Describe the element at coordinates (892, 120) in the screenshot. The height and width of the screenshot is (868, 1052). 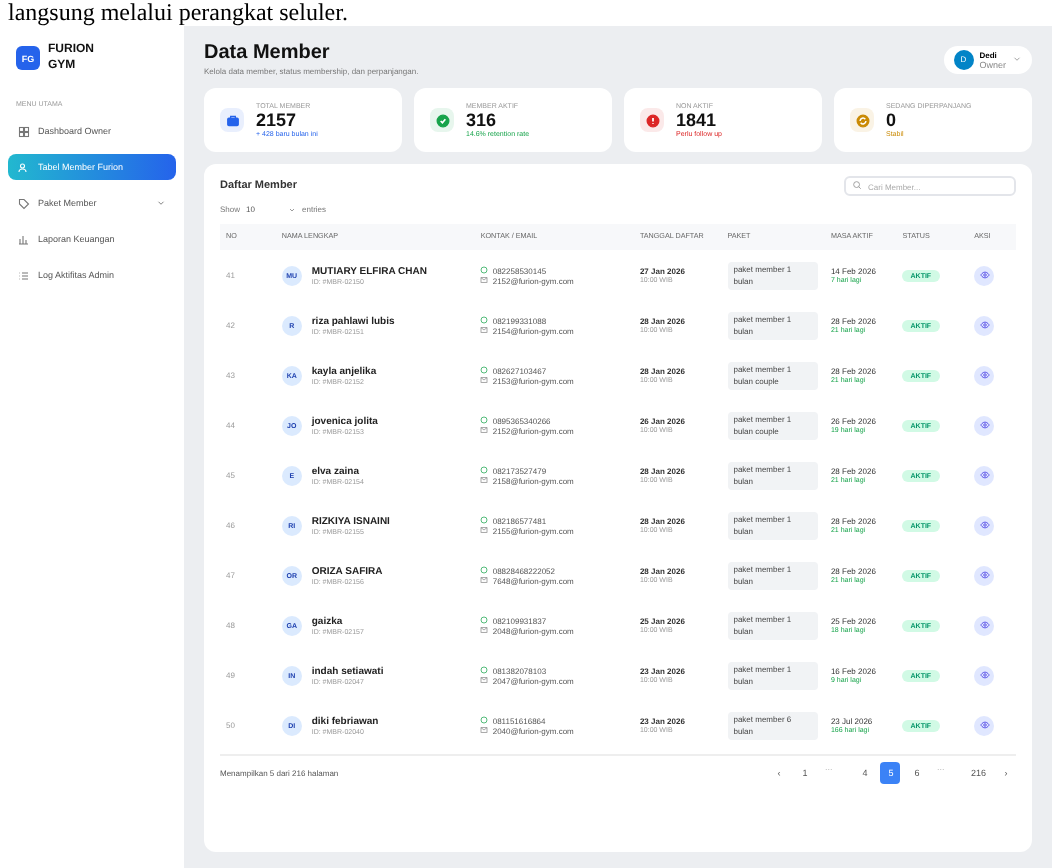
I see `stat-value: 0` at that location.